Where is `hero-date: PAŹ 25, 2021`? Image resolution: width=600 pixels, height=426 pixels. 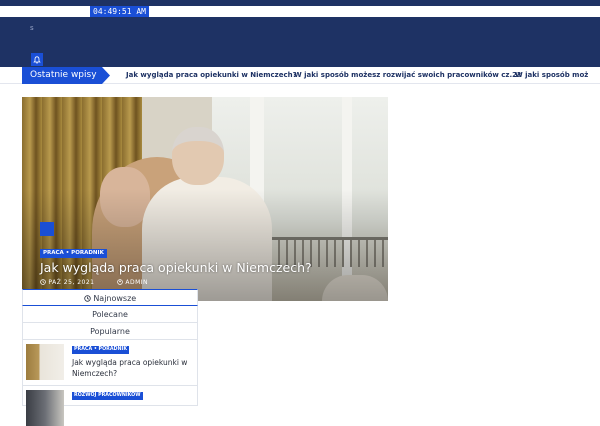
hero-date: PAŹ 25, 2021 is located at coordinates (73, 282).